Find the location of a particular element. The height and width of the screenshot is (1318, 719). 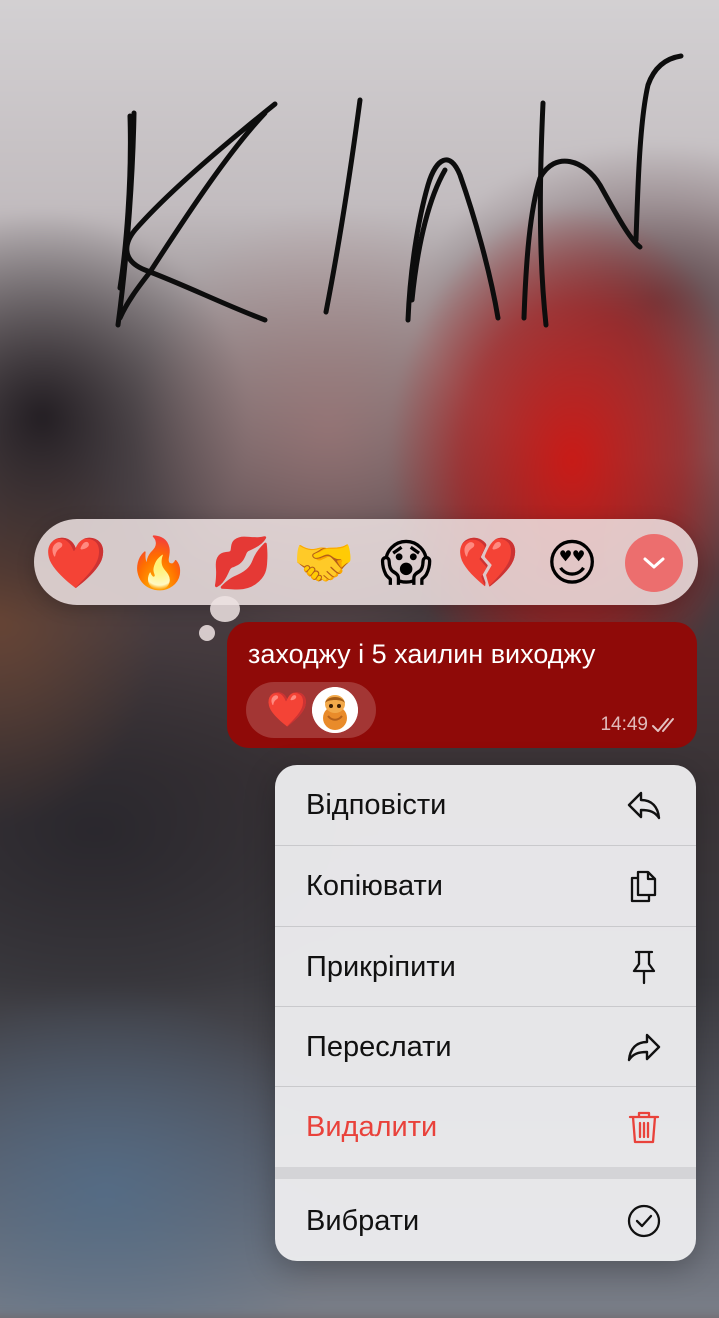

menu-item-reply: Відповісти is located at coordinates (485, 805).